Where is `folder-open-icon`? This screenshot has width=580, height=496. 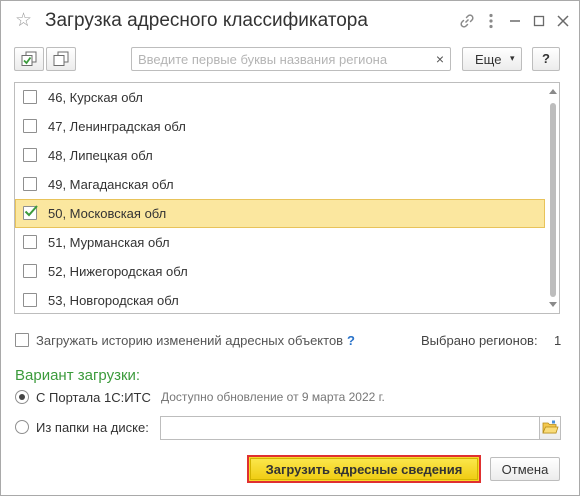
folder-open-icon is located at coordinates (550, 429).